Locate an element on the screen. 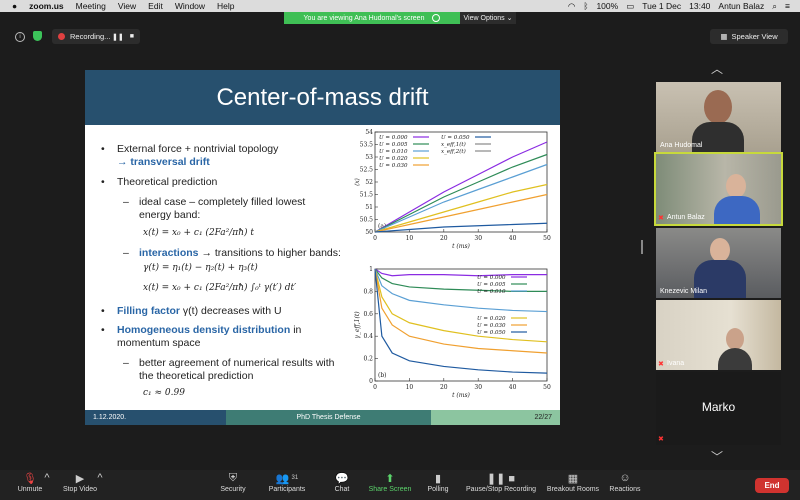 This screenshot has height=500, width=800. info-icon is located at coordinates (436, 18).